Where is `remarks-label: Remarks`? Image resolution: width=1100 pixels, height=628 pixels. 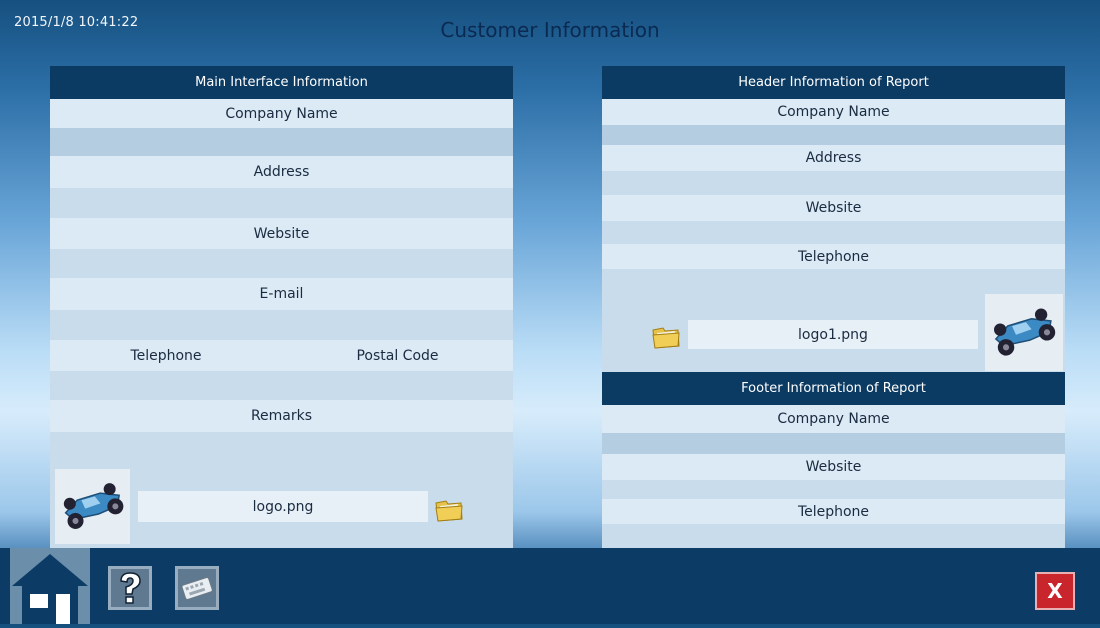 remarks-label: Remarks is located at coordinates (281, 416).